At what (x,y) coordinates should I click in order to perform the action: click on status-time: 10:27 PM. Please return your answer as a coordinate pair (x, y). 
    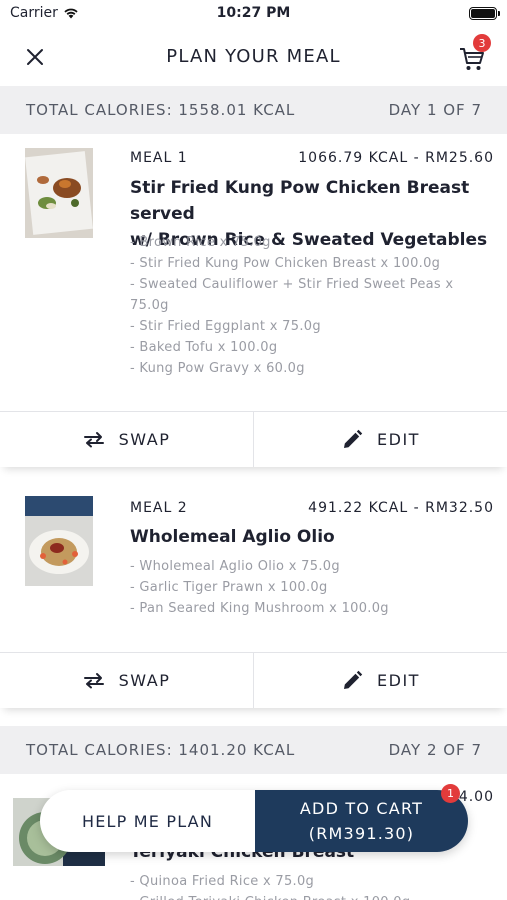
    Looking at the image, I should click on (253, 13).